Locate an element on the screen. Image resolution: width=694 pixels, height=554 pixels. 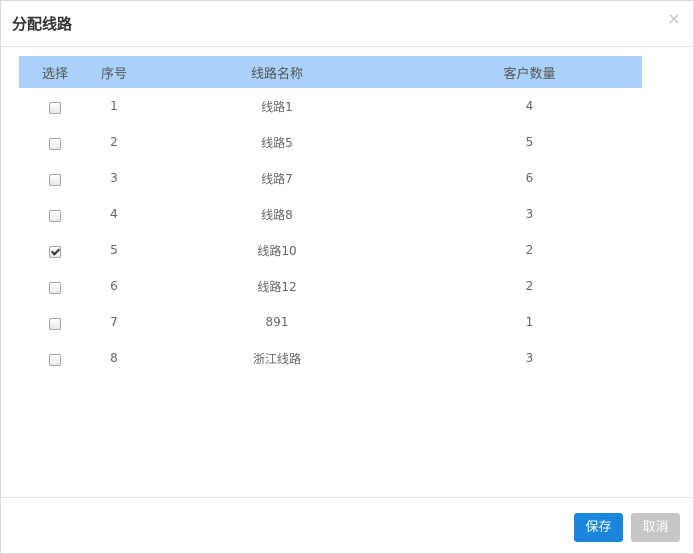
index-cell: 8 is located at coordinates (114, 358).